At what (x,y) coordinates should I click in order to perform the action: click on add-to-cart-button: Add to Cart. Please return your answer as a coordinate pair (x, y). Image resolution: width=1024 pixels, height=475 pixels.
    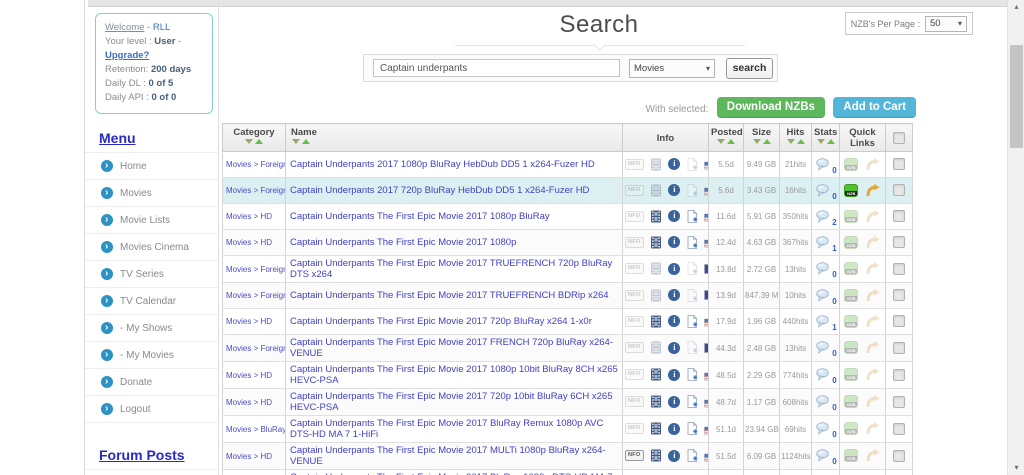
    Looking at the image, I should click on (874, 107).